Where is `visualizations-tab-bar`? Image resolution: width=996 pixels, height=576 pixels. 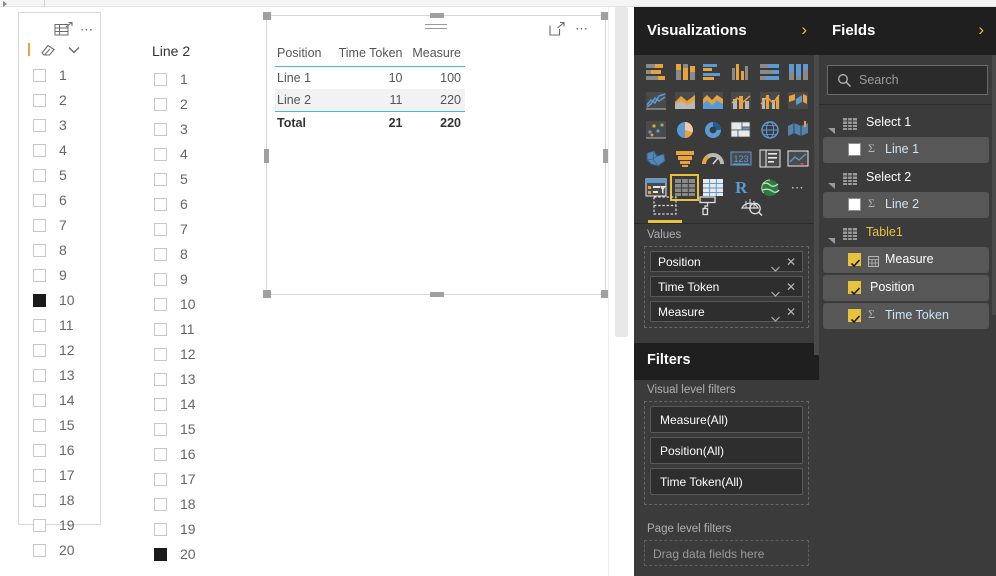
visualizations-tab-bar is located at coordinates (726, 205).